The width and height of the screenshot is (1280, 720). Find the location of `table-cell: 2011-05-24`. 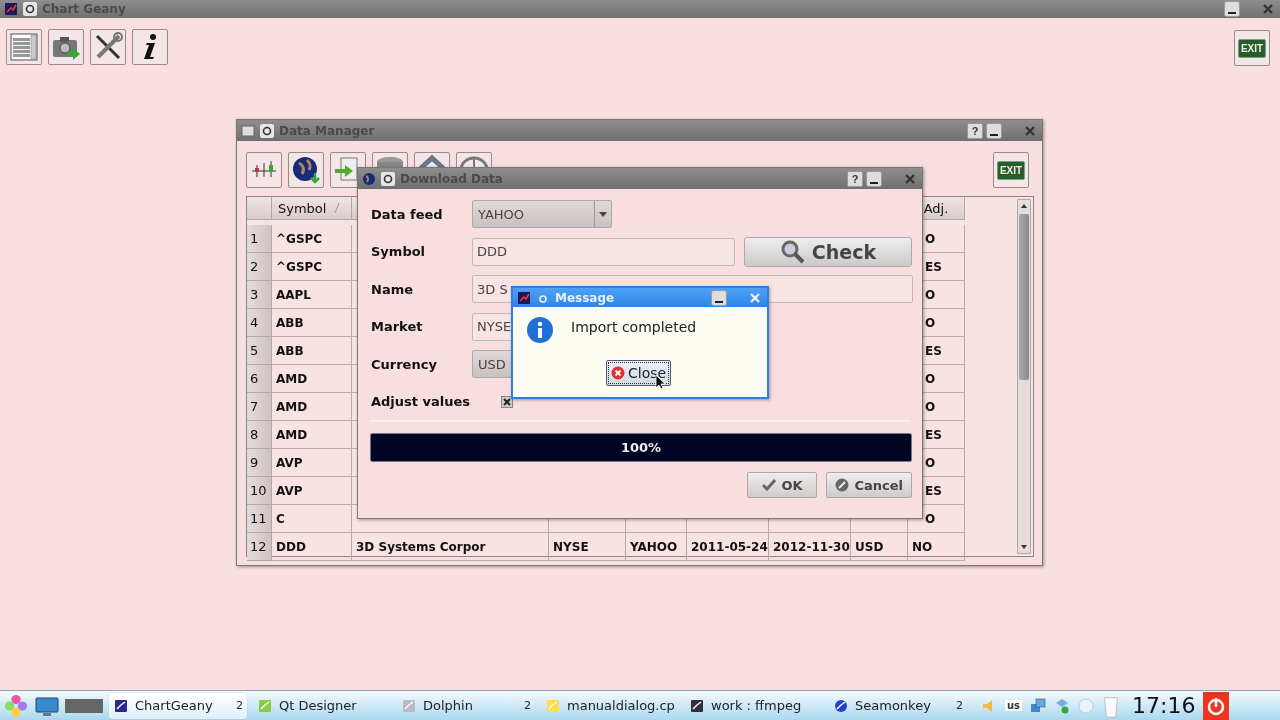

table-cell: 2011-05-24 is located at coordinates (728, 547).